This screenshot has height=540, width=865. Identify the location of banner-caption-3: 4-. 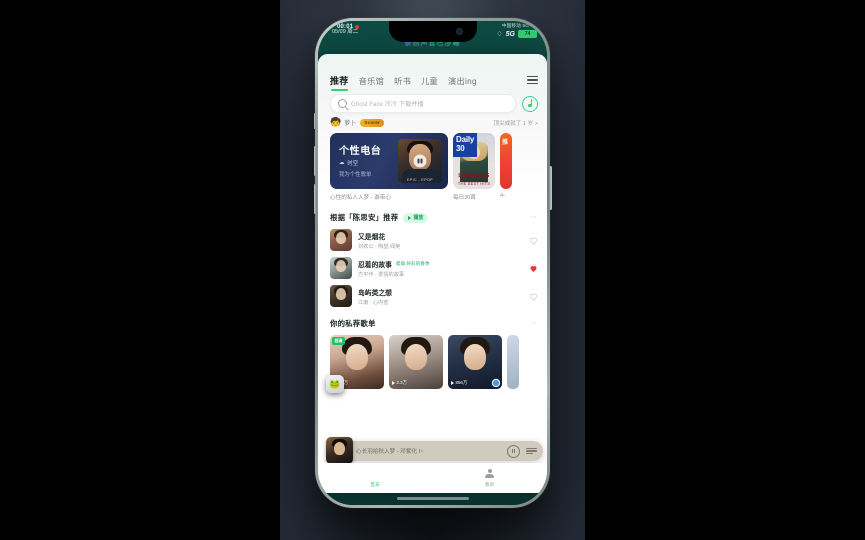
(502, 196).